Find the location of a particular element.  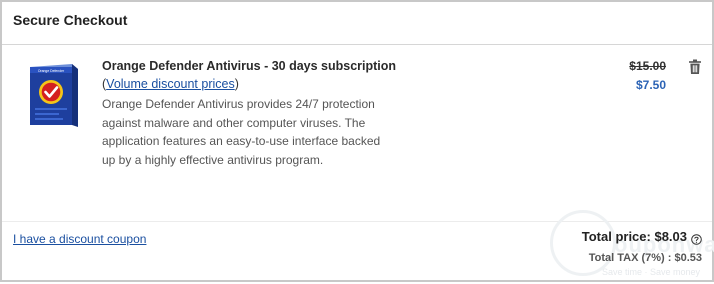

trash-icon-svg is located at coordinates (695, 66).